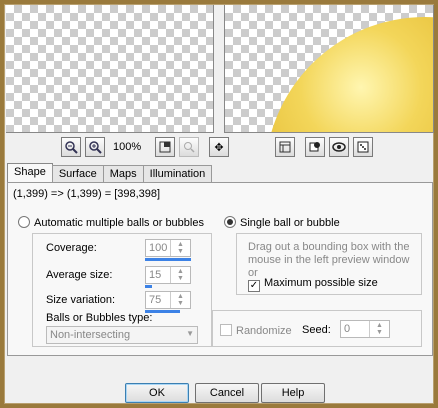  What do you see at coordinates (293, 393) in the screenshot?
I see `help-button: Help` at bounding box center [293, 393].